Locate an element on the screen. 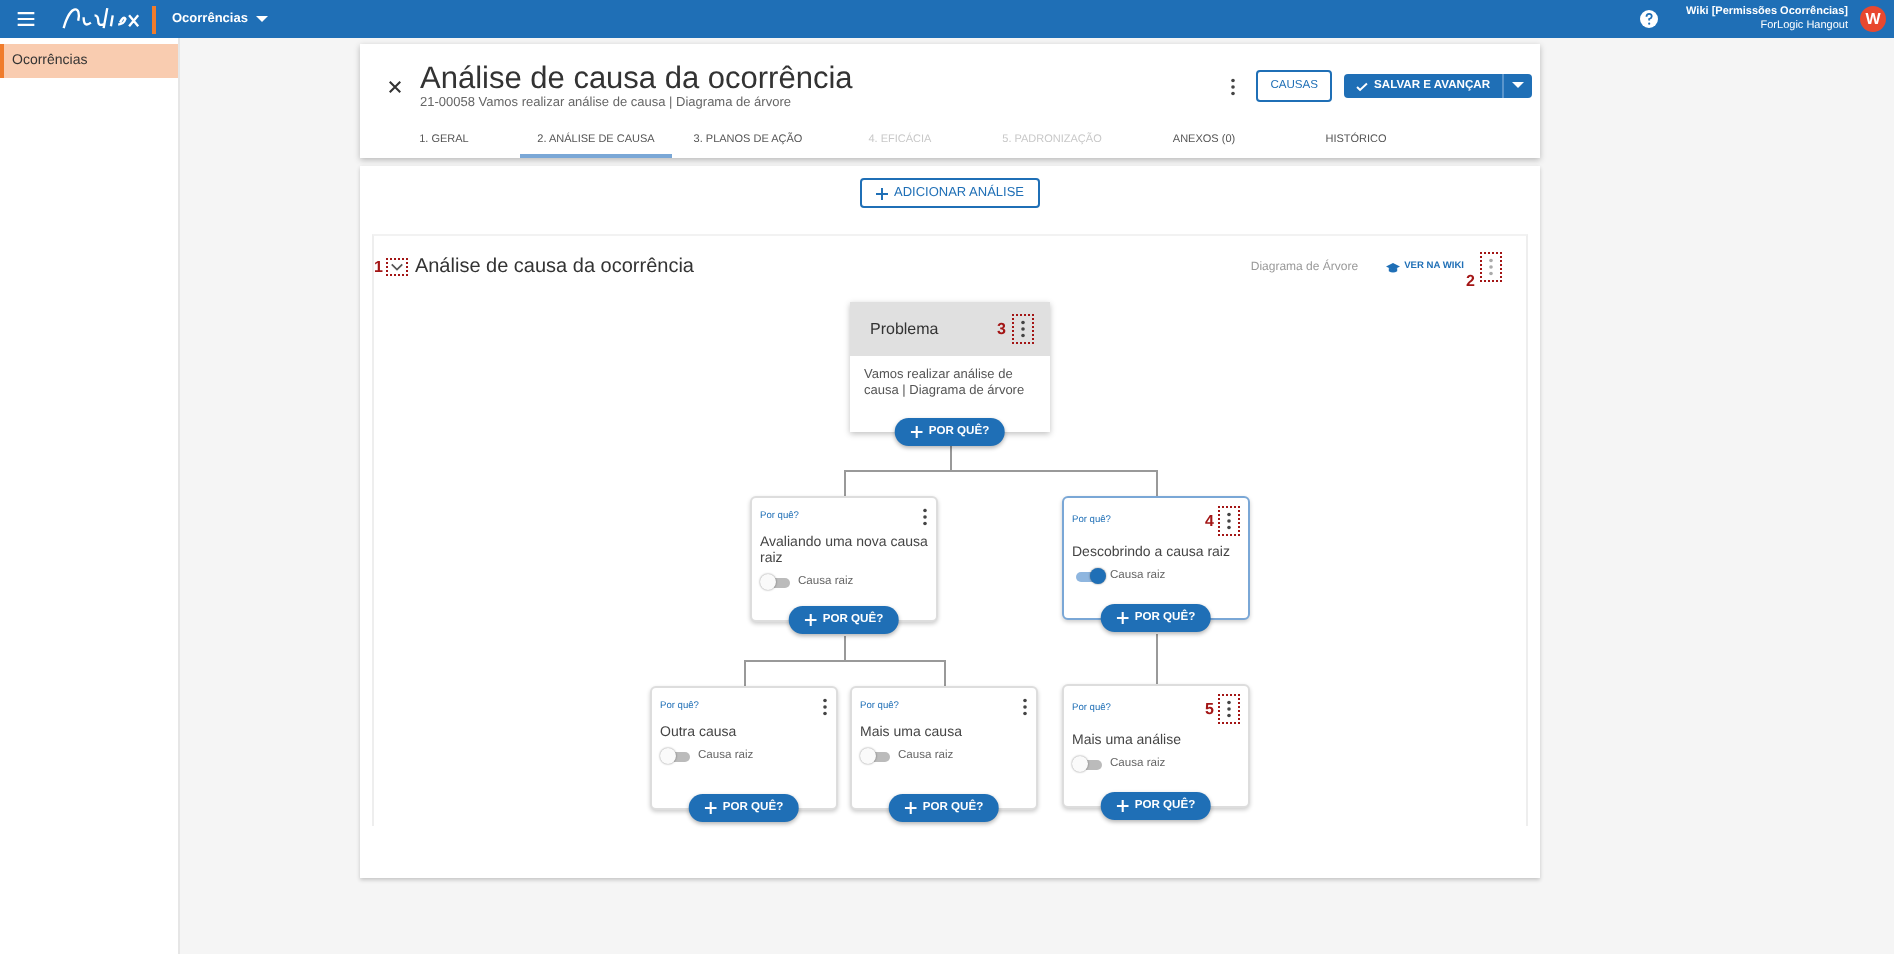 The image size is (1894, 954). chevron-down-icon is located at coordinates (397, 267).